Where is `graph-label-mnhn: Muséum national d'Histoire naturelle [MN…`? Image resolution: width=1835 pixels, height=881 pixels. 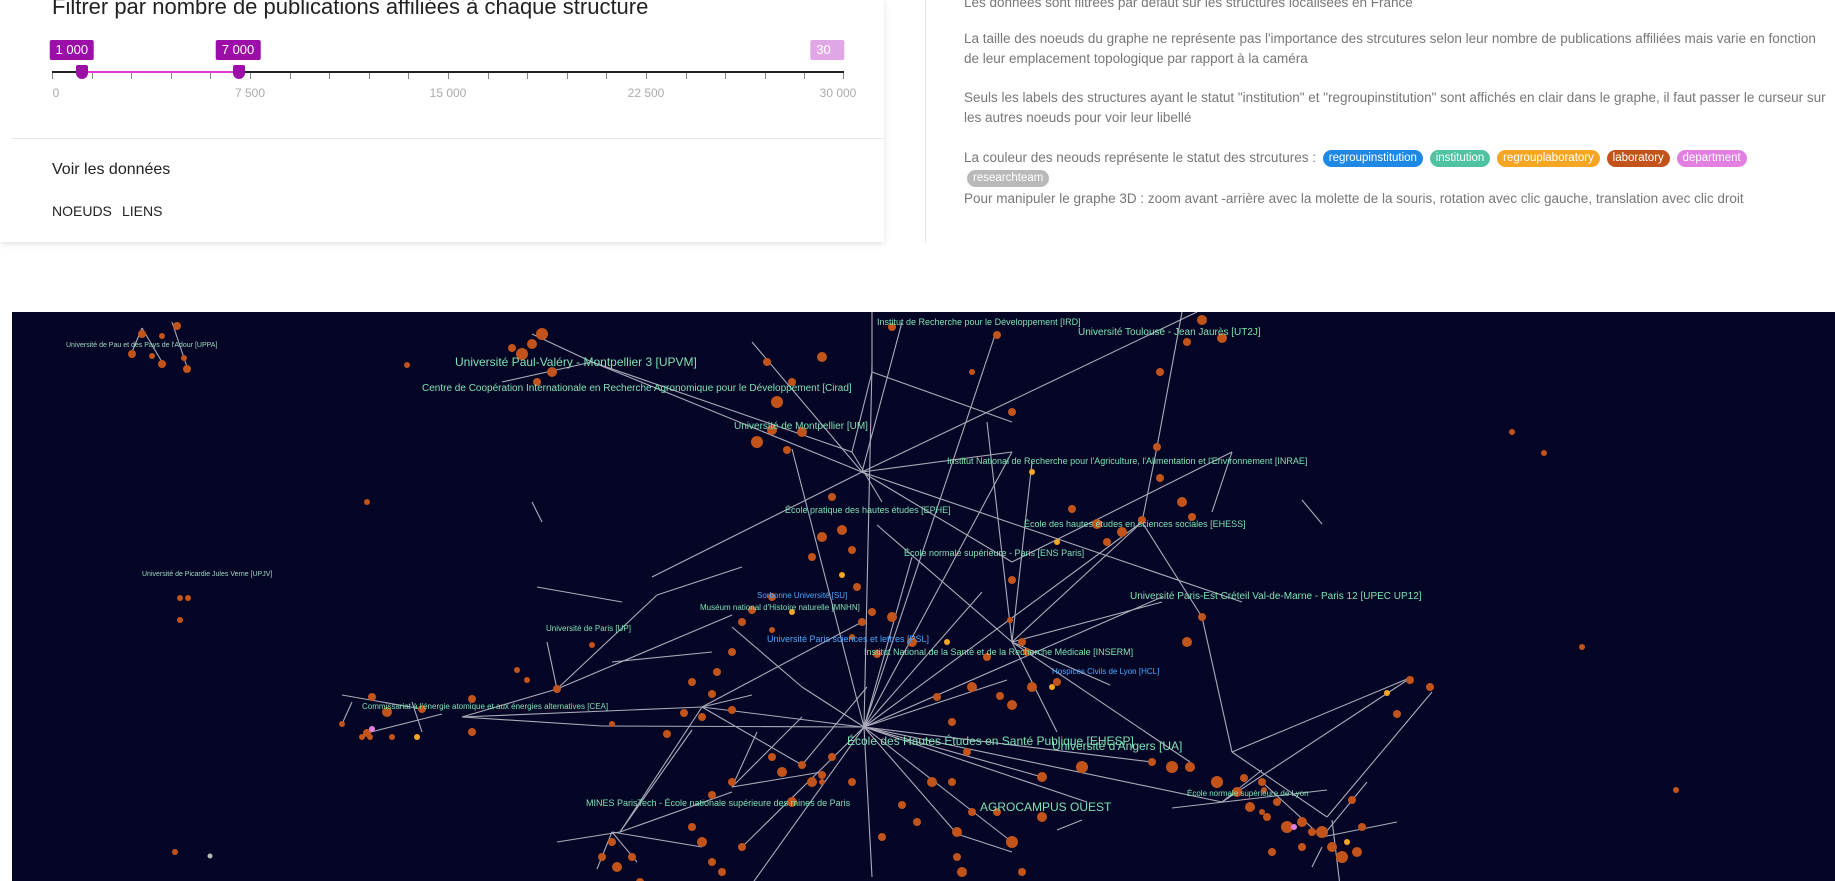 graph-label-mnhn: Muséum national d'Histoire naturelle [MN… is located at coordinates (780, 607).